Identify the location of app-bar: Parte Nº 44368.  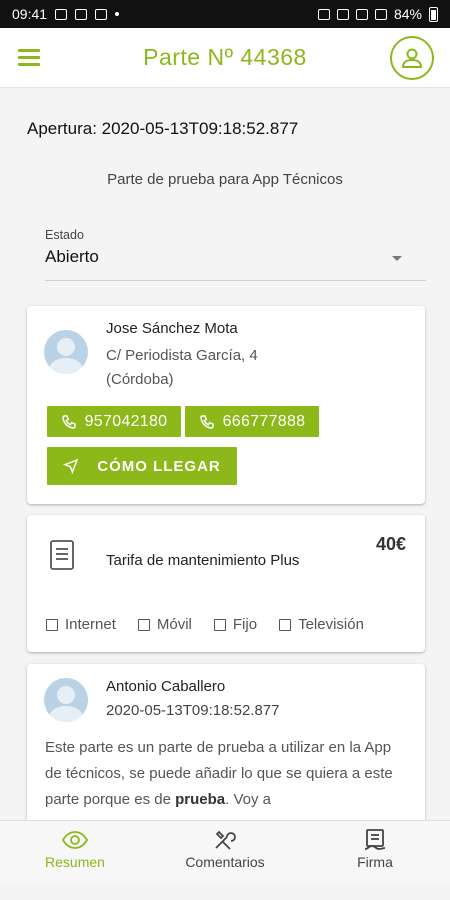
(225, 58).